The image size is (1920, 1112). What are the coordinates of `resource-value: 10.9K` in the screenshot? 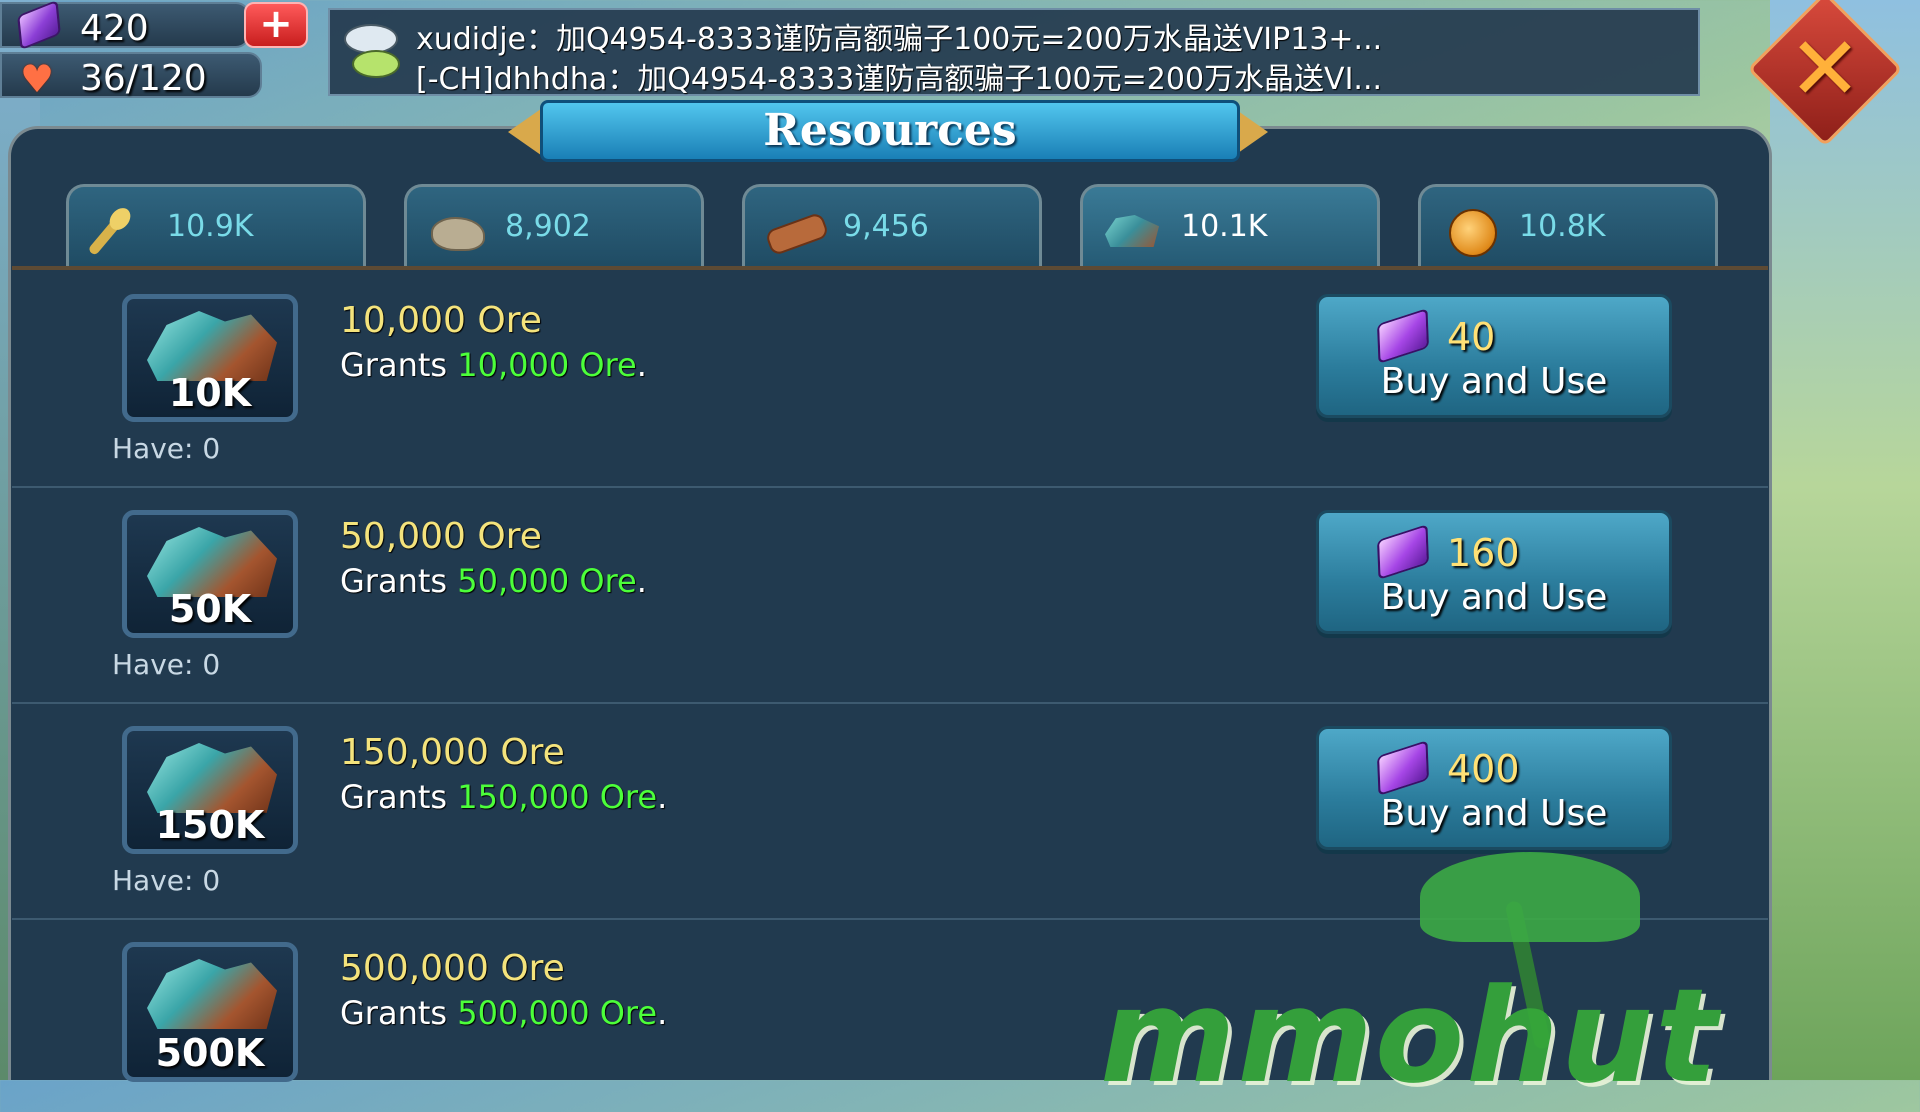 It's located at (210, 226).